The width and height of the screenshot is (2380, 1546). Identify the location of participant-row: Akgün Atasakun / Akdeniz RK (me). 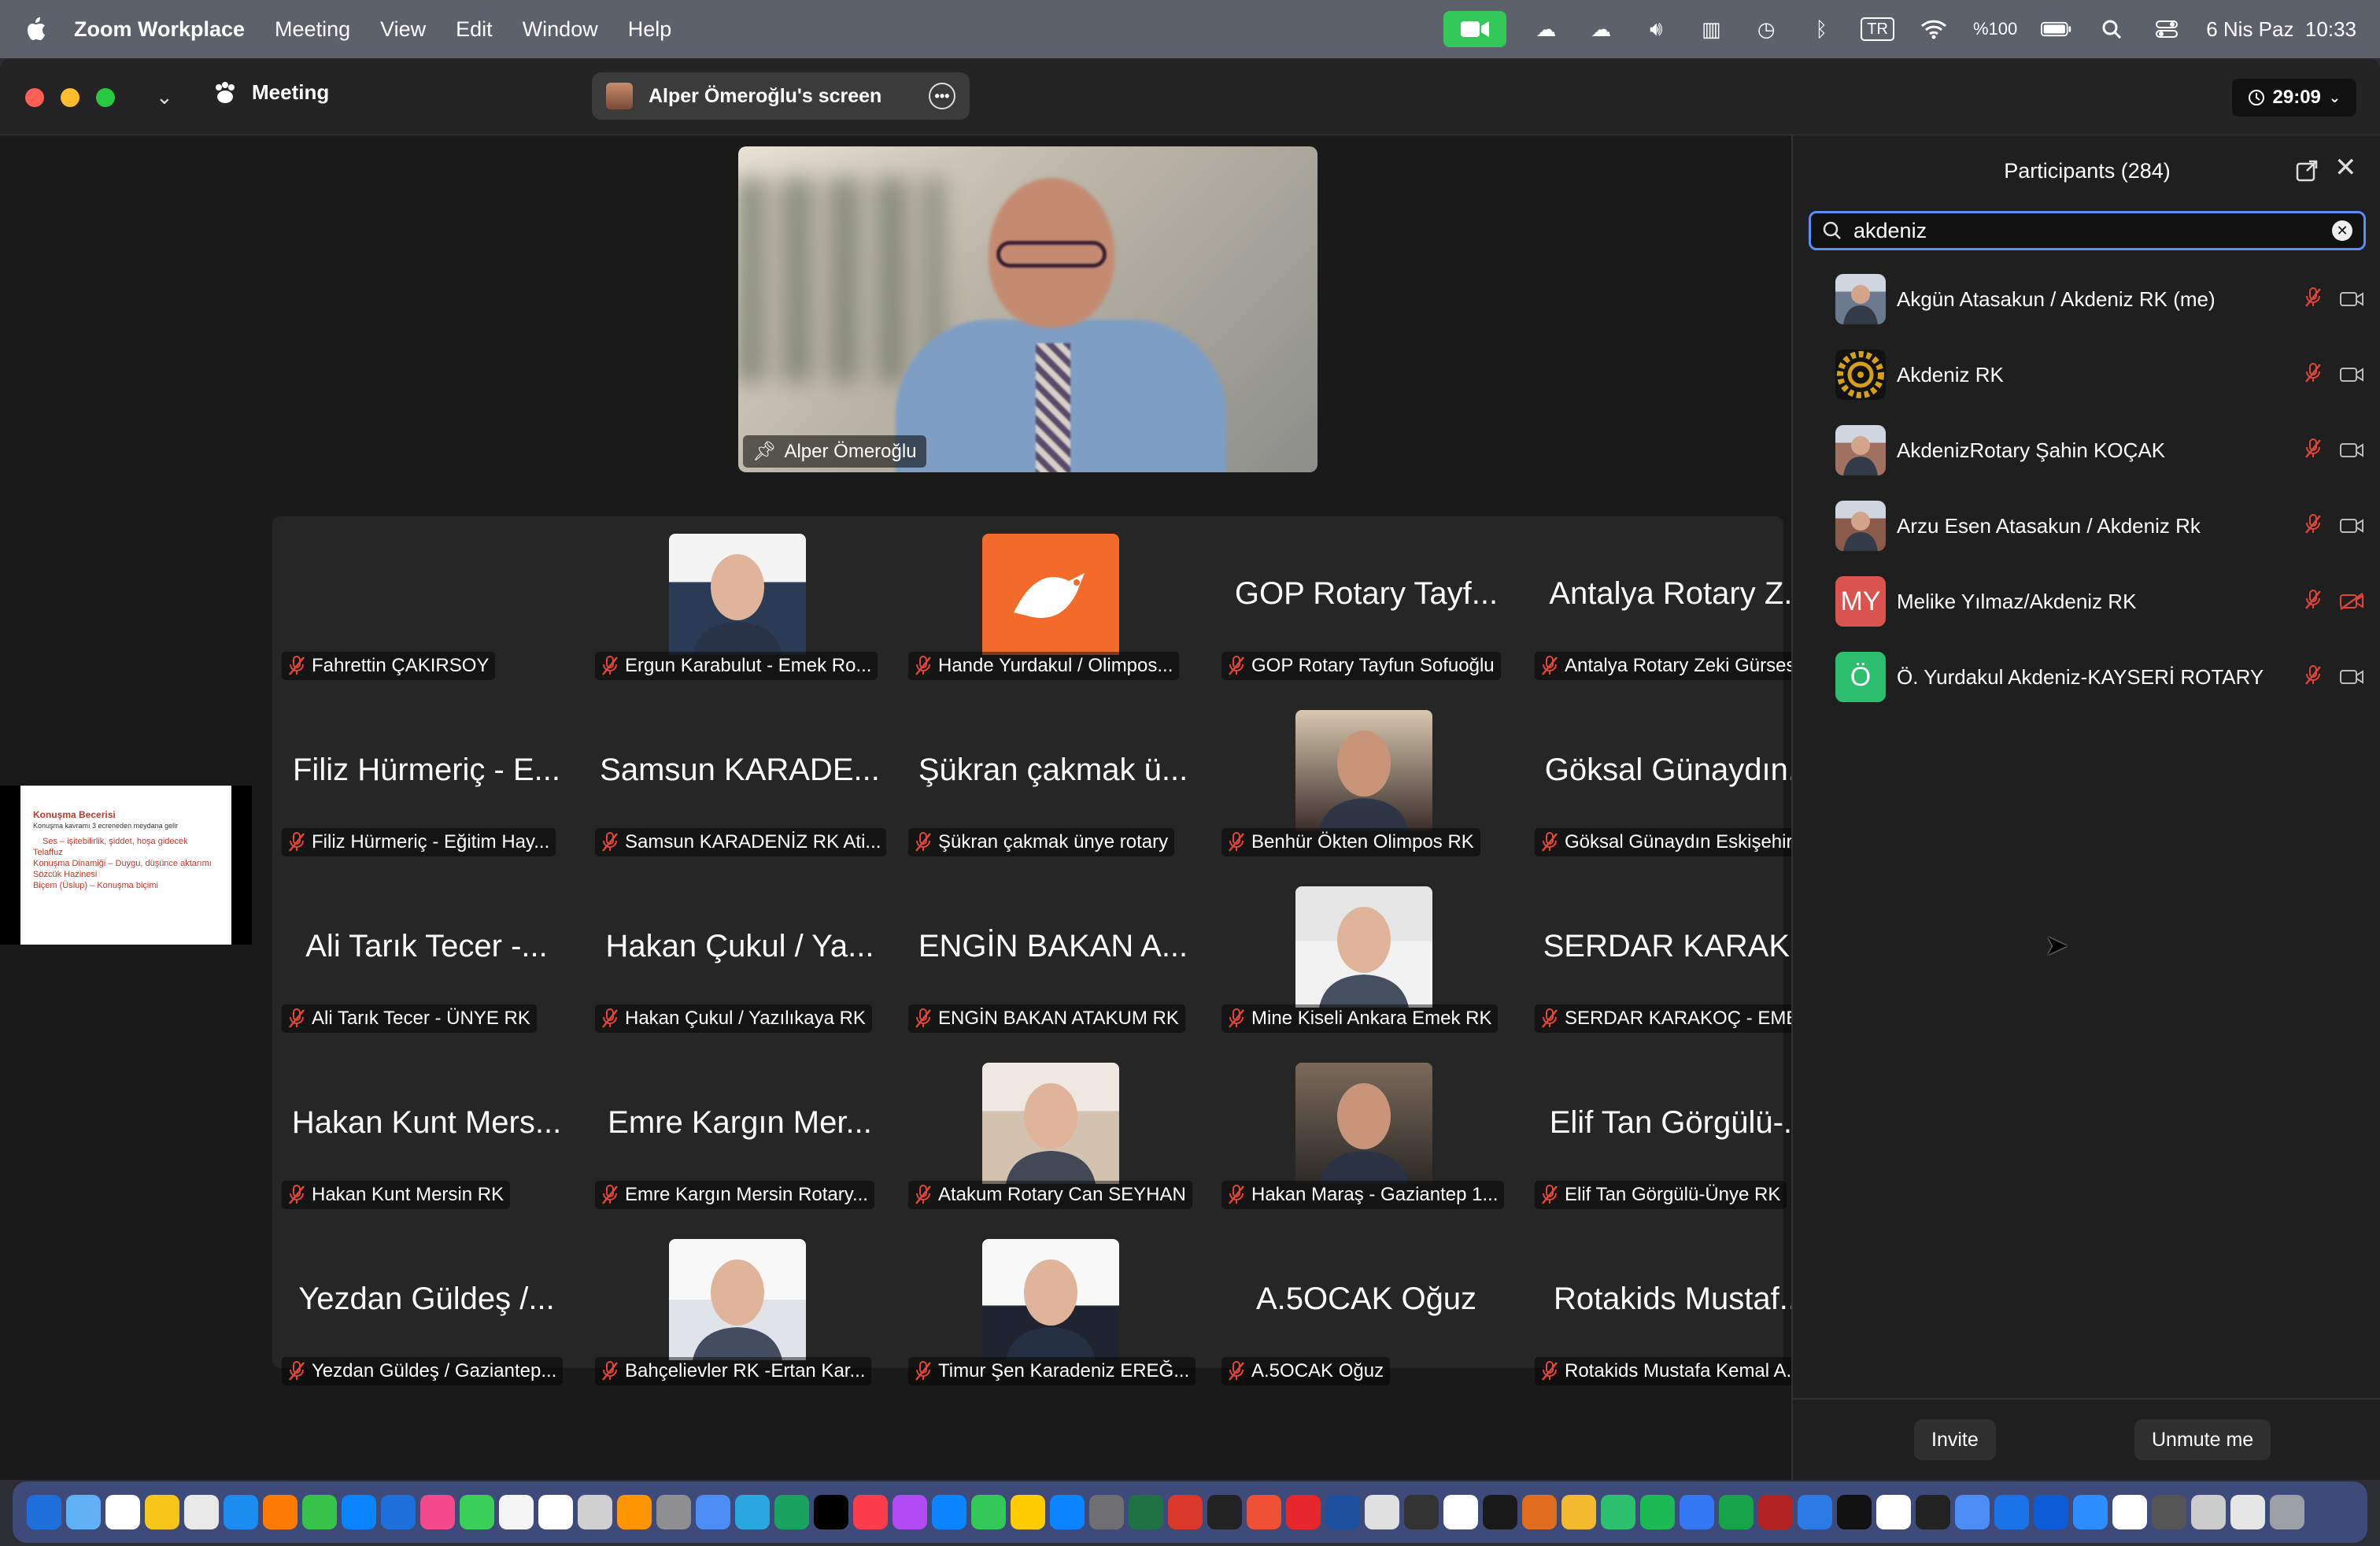
(2086, 299).